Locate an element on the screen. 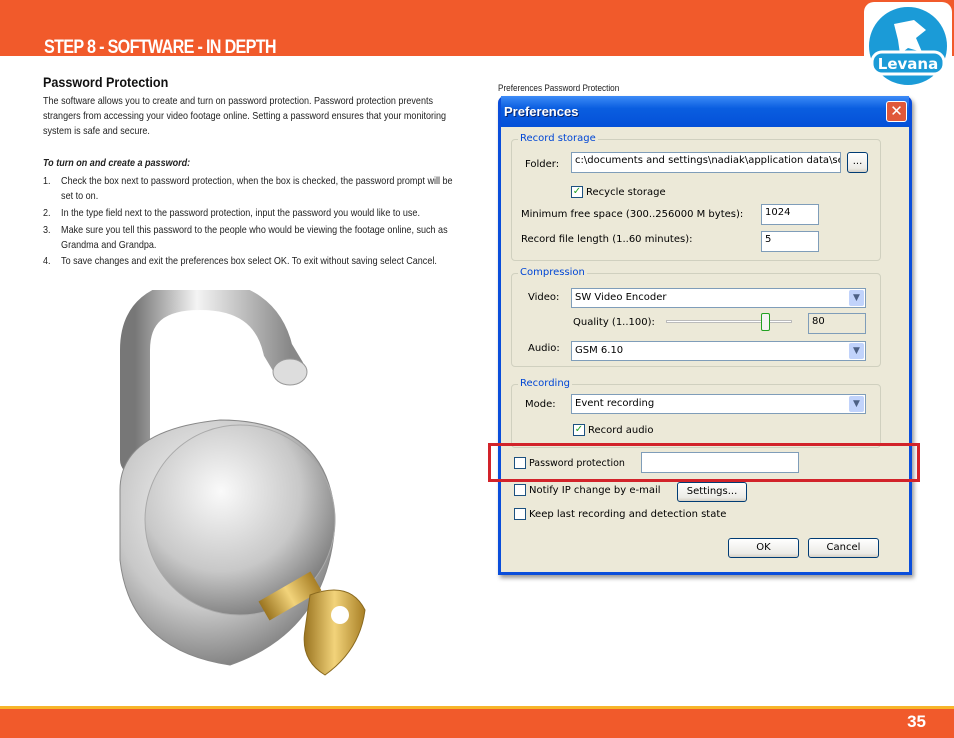 Image resolution: width=954 pixels, height=738 pixels. keep-state-checkbox is located at coordinates (520, 514).